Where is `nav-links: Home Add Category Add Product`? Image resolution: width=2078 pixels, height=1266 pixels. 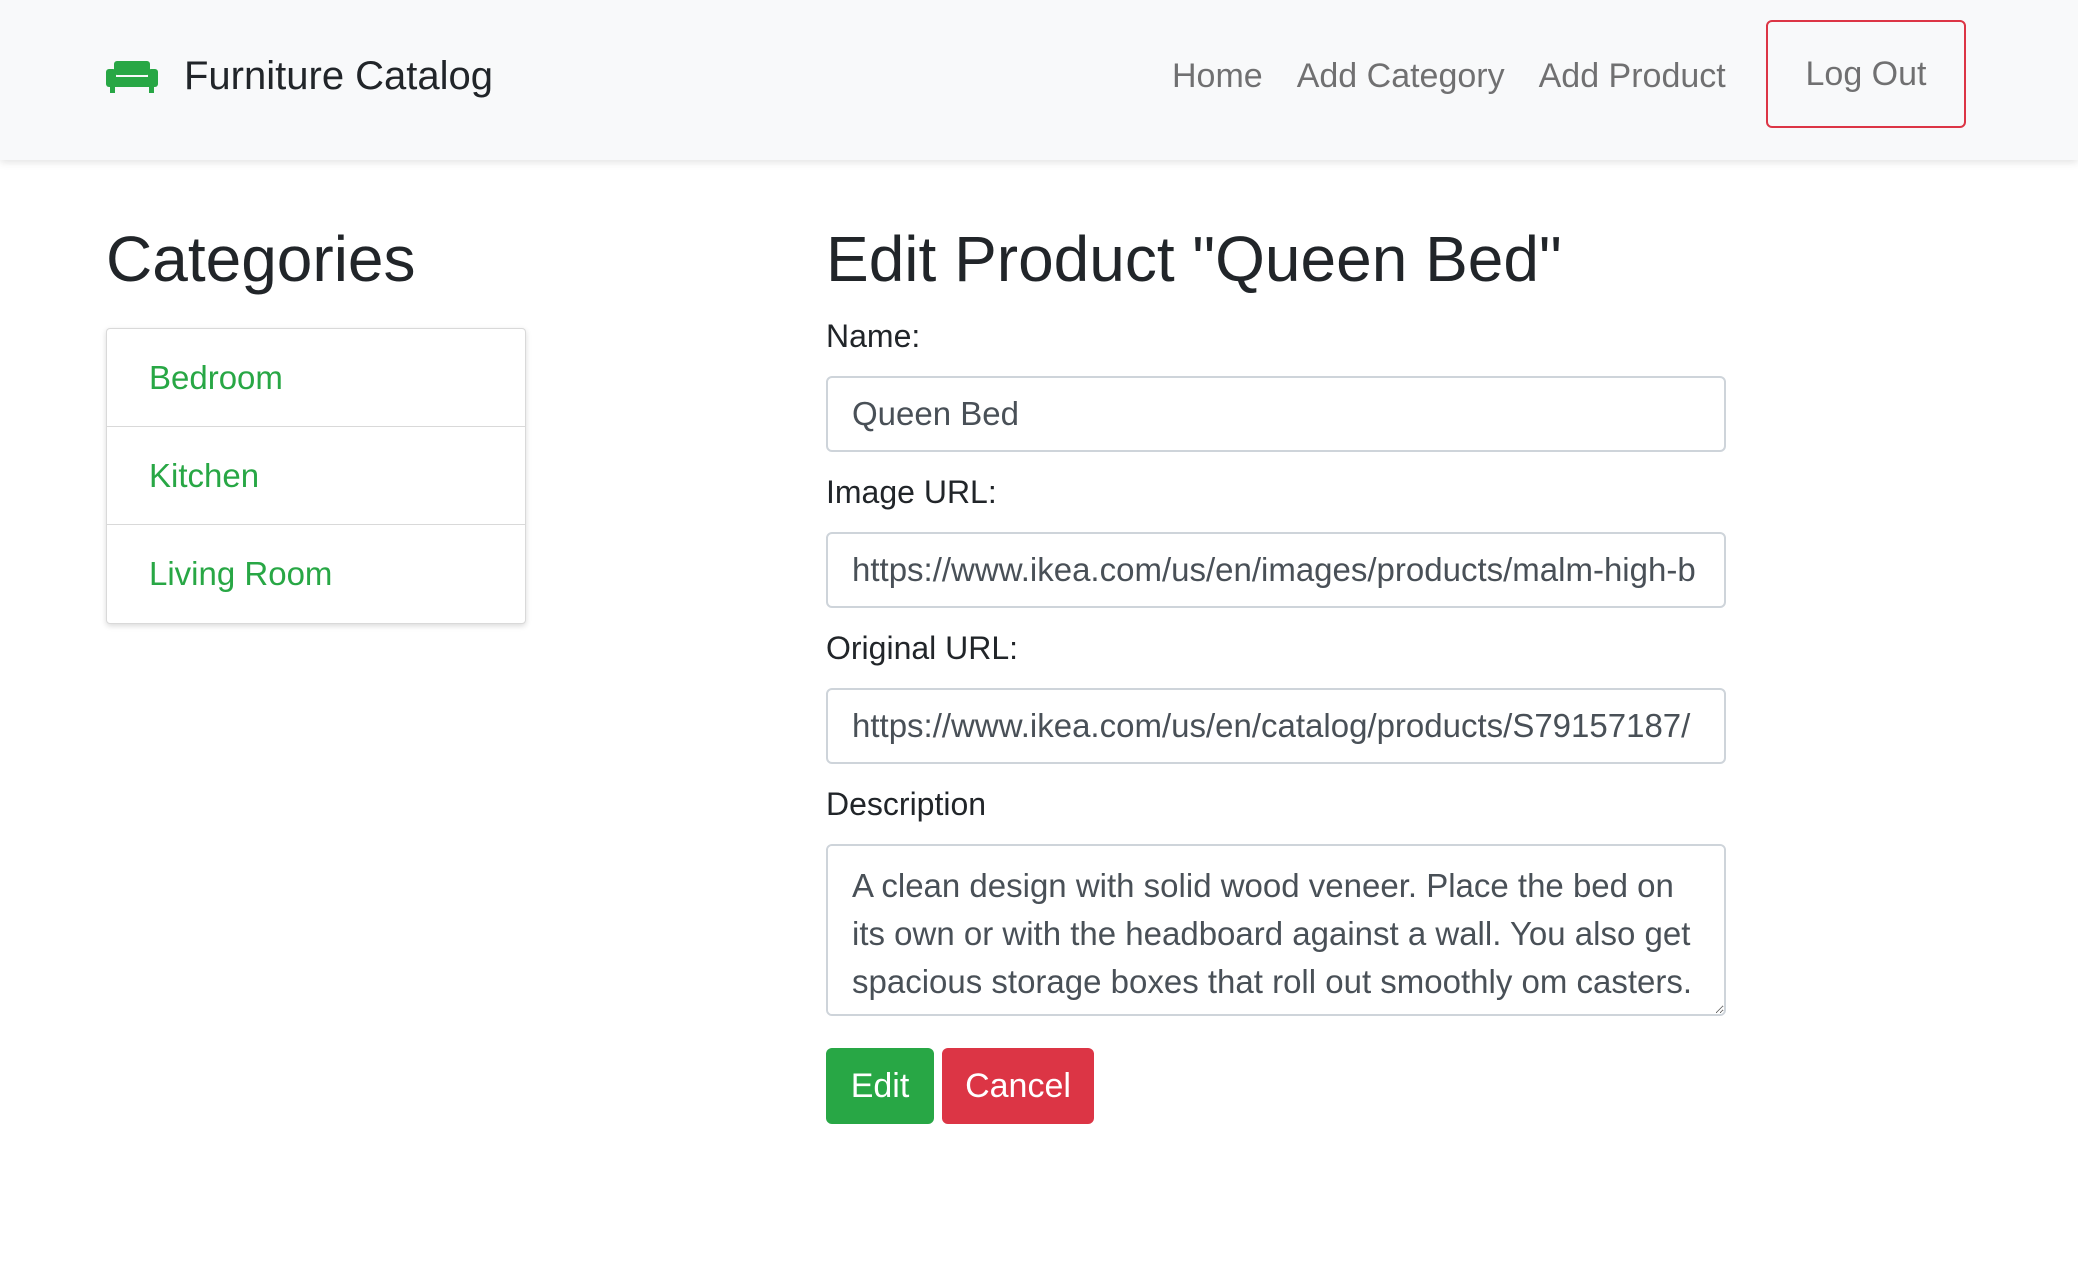 nav-links: Home Add Category Add Product is located at coordinates (1466, 76).